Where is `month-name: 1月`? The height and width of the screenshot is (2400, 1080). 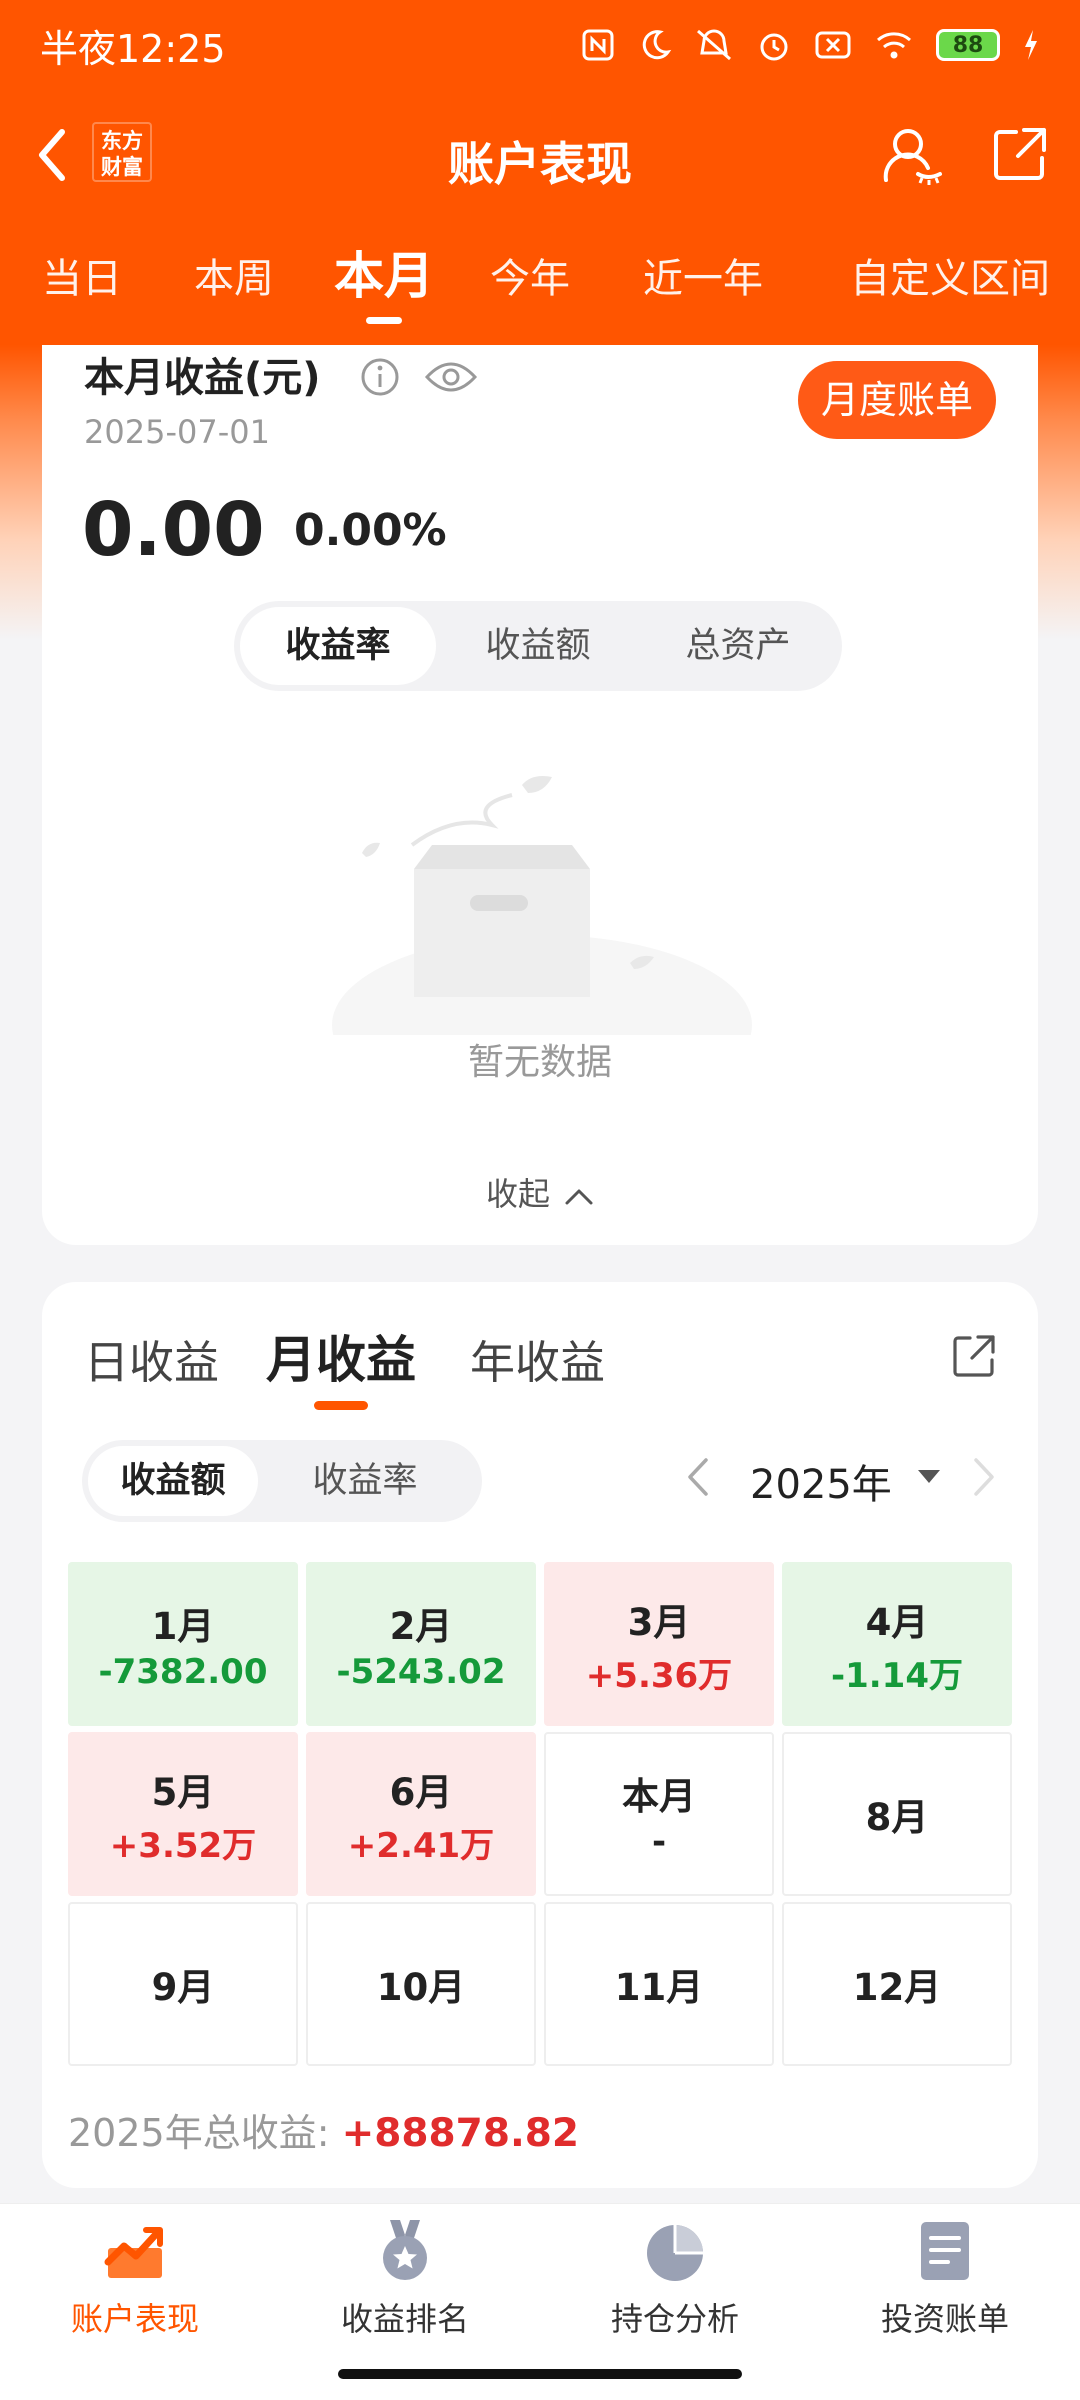 month-name: 1月 is located at coordinates (183, 1626).